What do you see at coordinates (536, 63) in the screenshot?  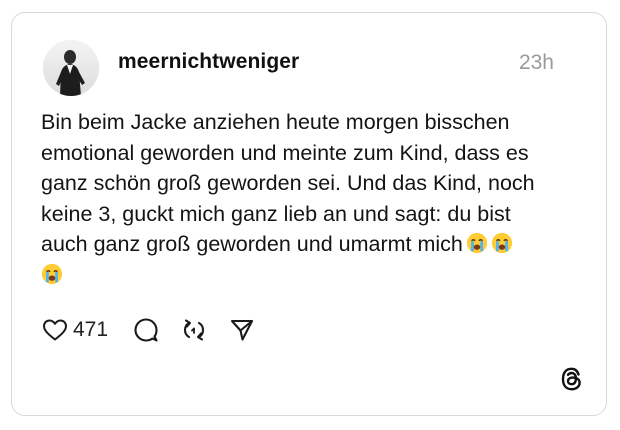 I see `post-timestamp: 23h` at bounding box center [536, 63].